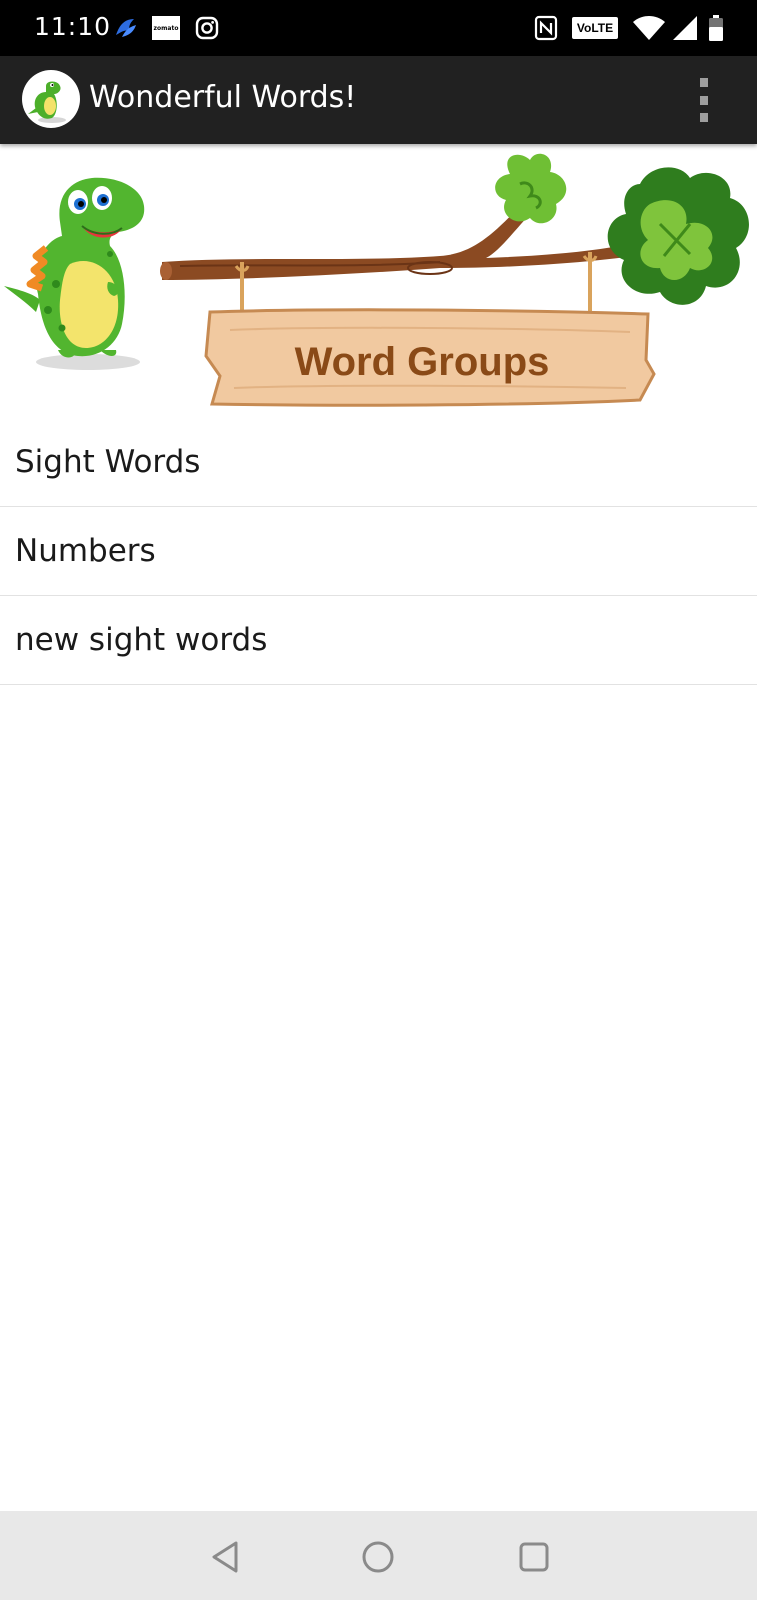 Image resolution: width=757 pixels, height=1600 pixels. I want to click on home-icon, so click(378, 1557).